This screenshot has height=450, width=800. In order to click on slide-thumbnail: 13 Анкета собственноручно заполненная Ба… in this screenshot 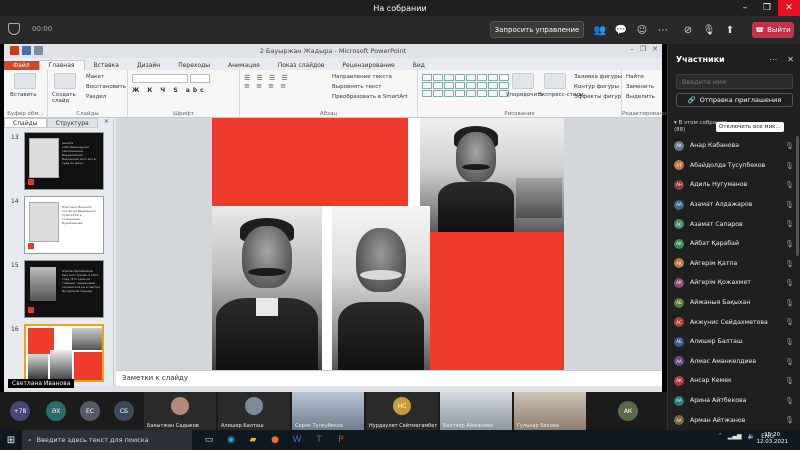, I will do `click(56, 162)`.